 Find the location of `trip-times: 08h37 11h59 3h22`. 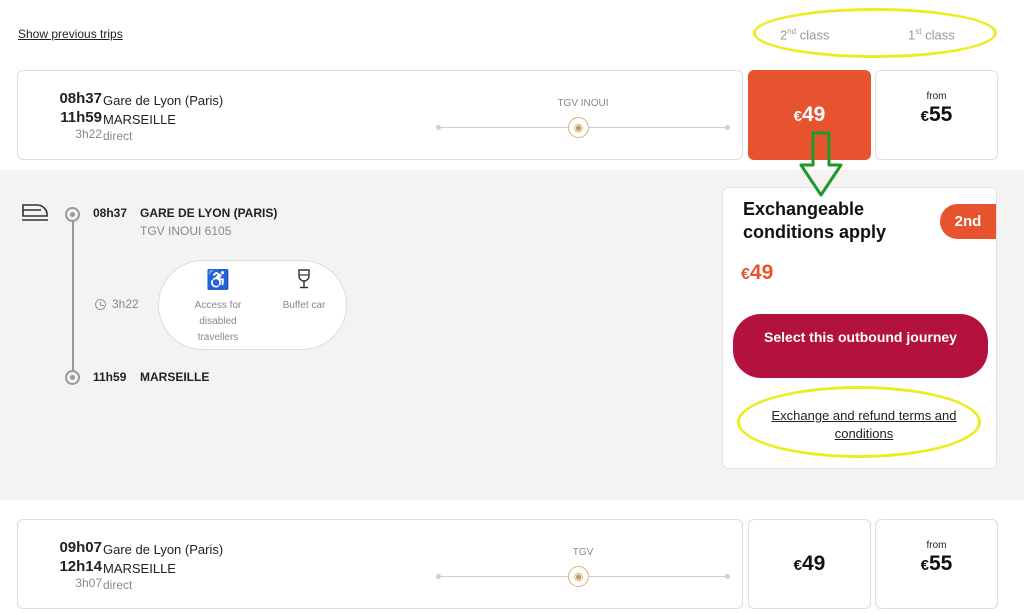

trip-times: 08h37 11h59 3h22 is located at coordinates (69, 115).